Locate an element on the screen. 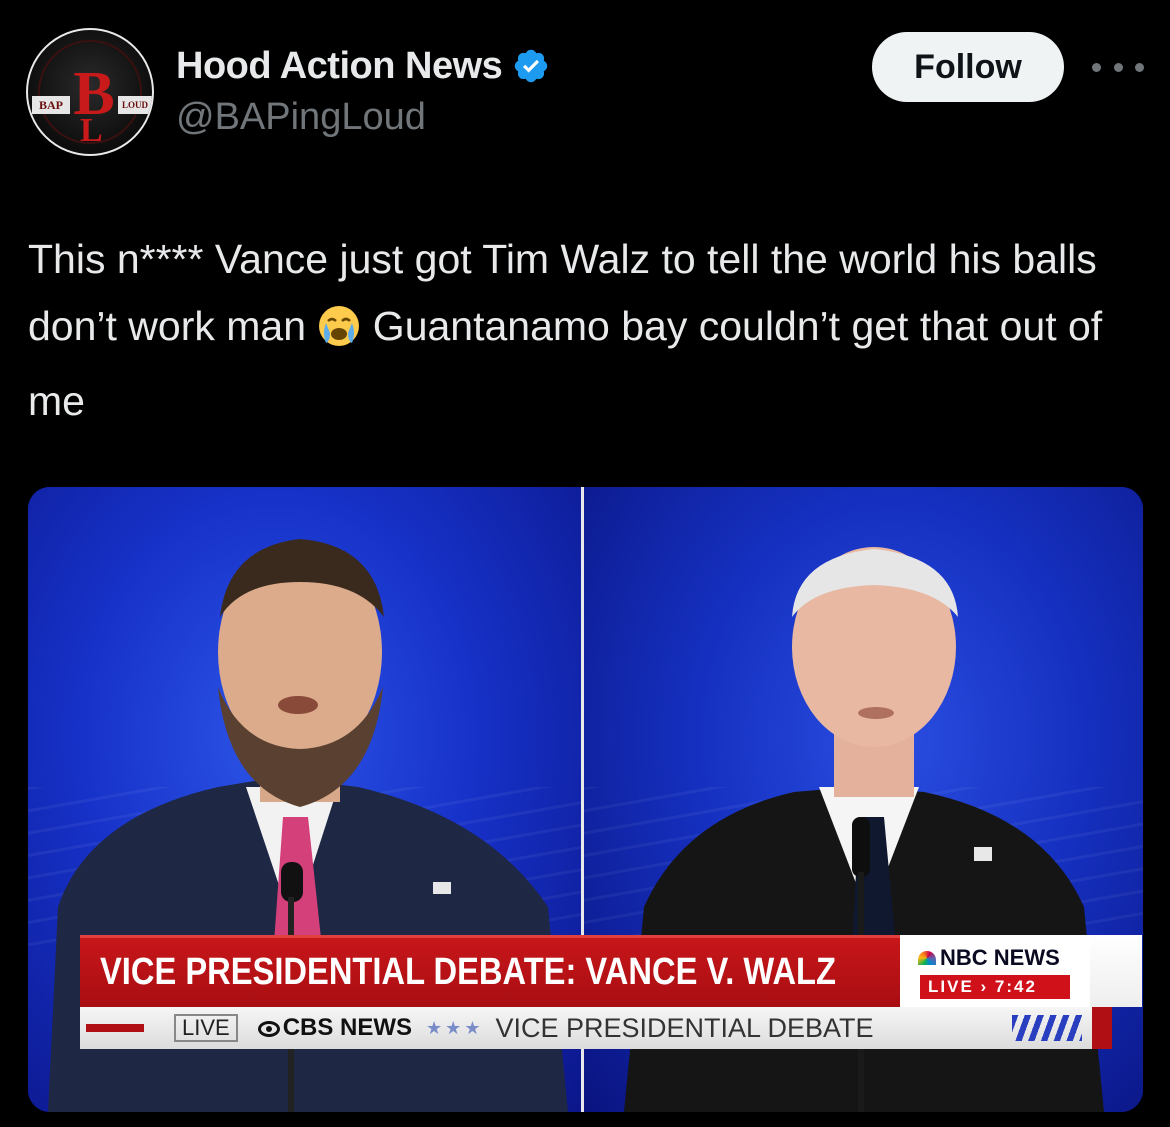 Image resolution: width=1170 pixels, height=1127 pixels. ticker-stripes is located at coordinates (1047, 1028).